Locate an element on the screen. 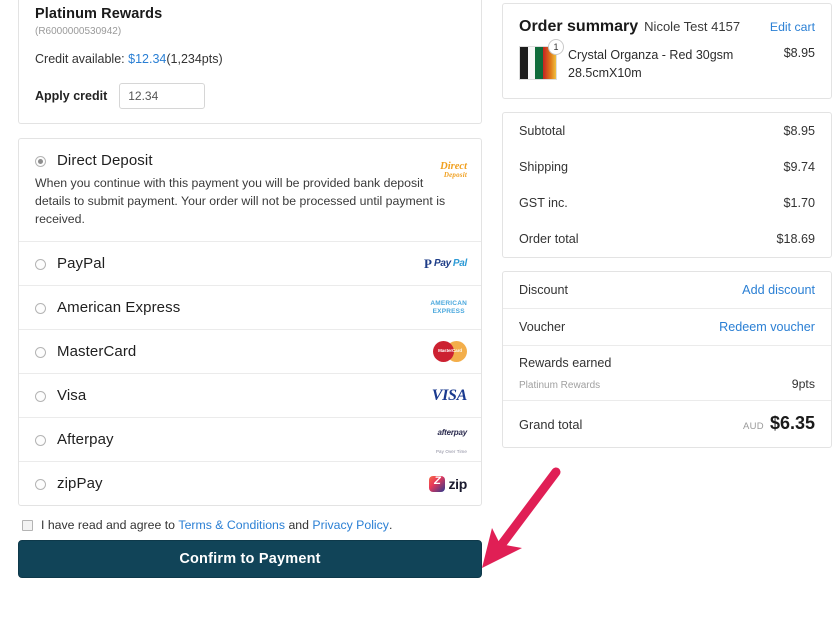 This screenshot has width=840, height=625. terms-conjunction: and is located at coordinates (298, 525).